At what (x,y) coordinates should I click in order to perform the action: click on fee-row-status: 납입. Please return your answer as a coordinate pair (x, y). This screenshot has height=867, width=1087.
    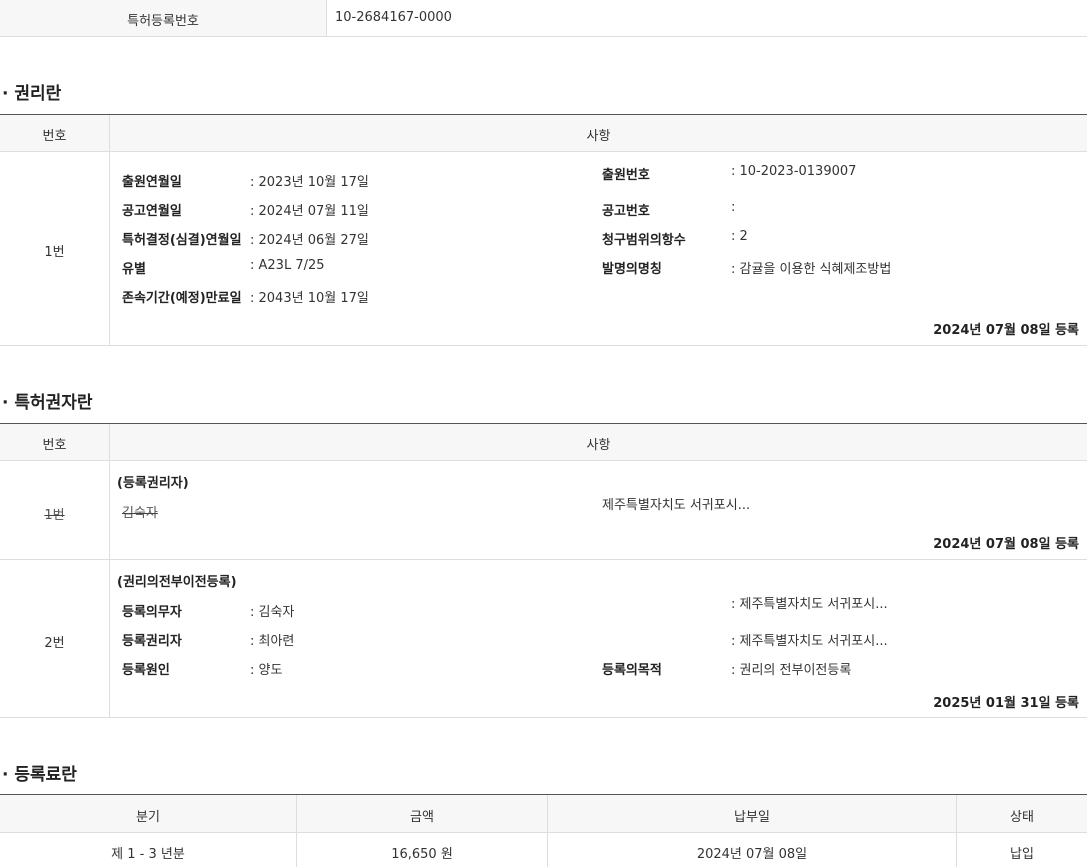
    Looking at the image, I should click on (1022, 854).